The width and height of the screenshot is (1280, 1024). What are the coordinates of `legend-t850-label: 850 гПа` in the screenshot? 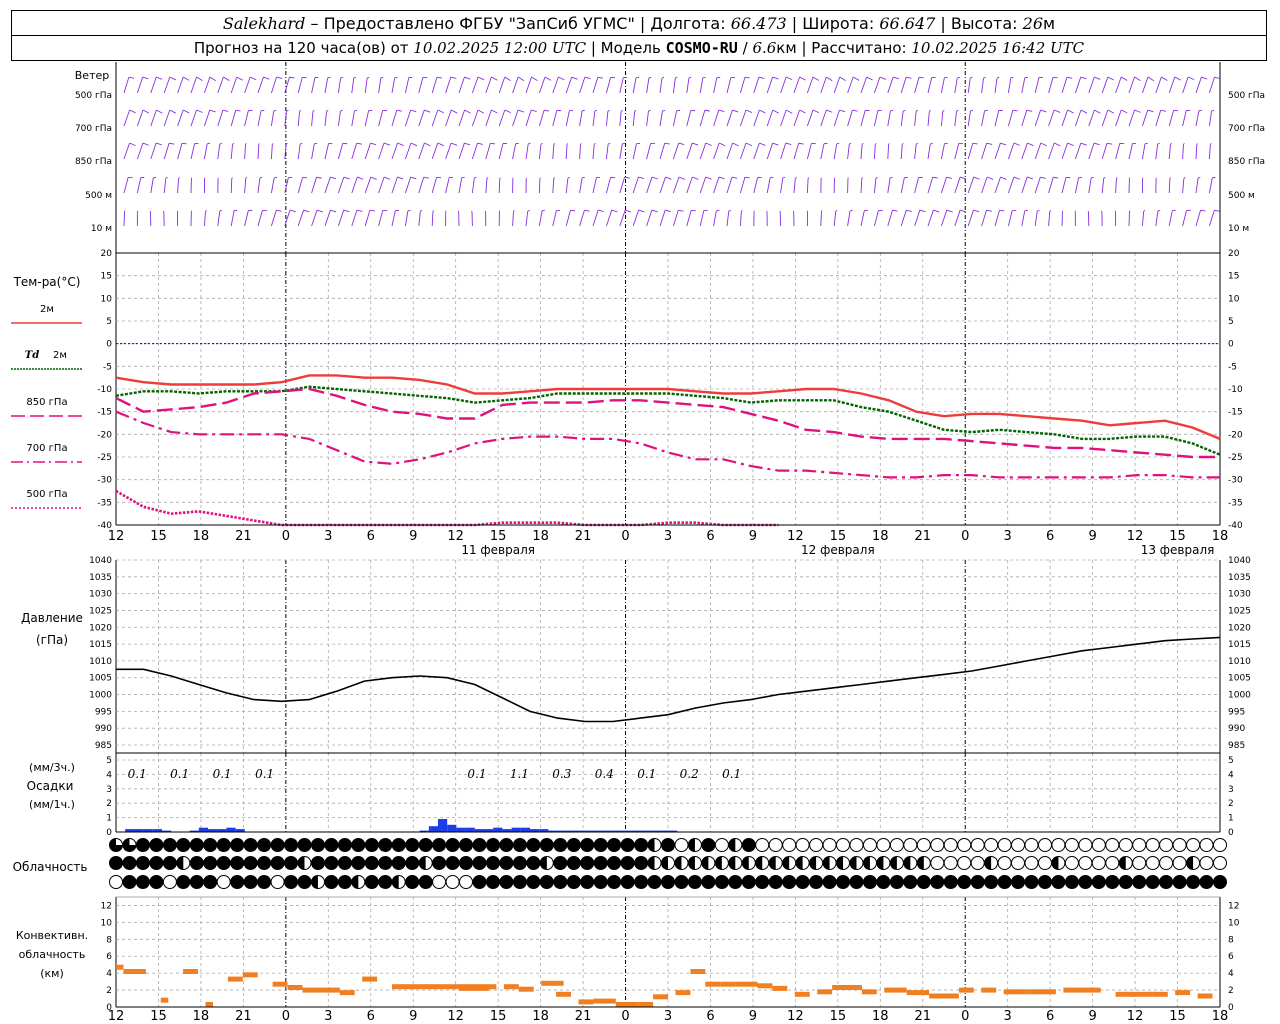 It's located at (46, 402).